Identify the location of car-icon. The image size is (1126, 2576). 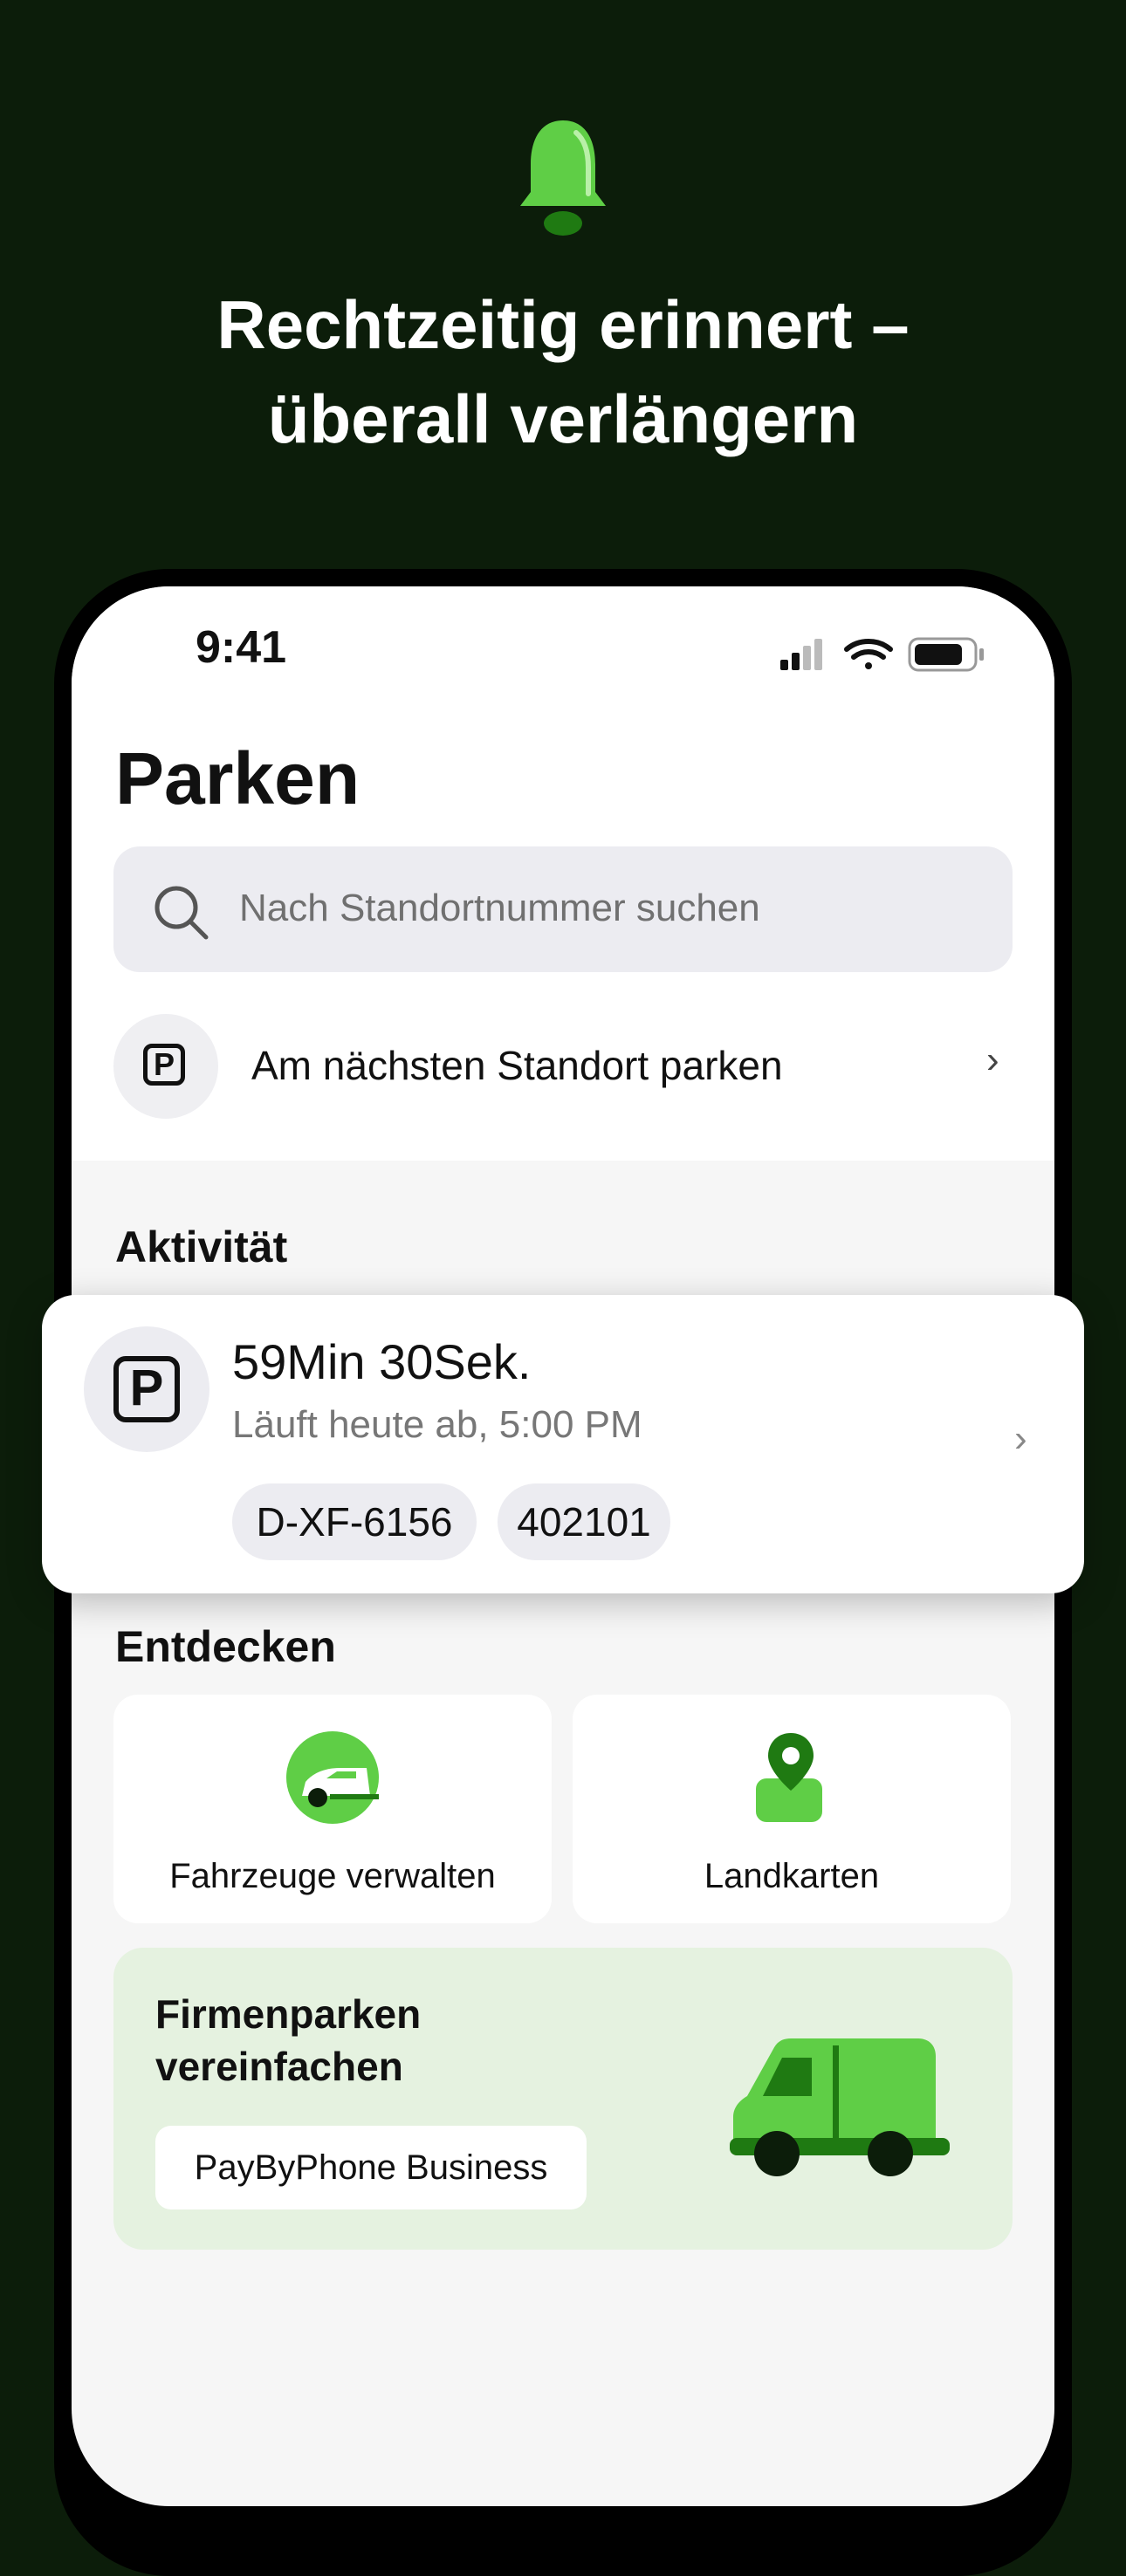
(332, 1778).